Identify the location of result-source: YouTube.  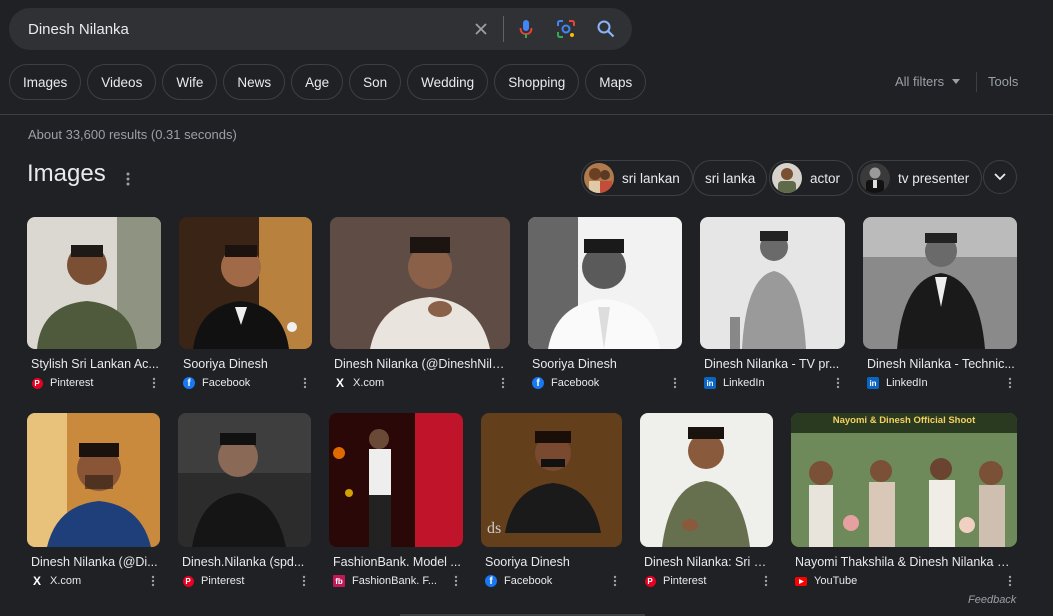
(906, 581).